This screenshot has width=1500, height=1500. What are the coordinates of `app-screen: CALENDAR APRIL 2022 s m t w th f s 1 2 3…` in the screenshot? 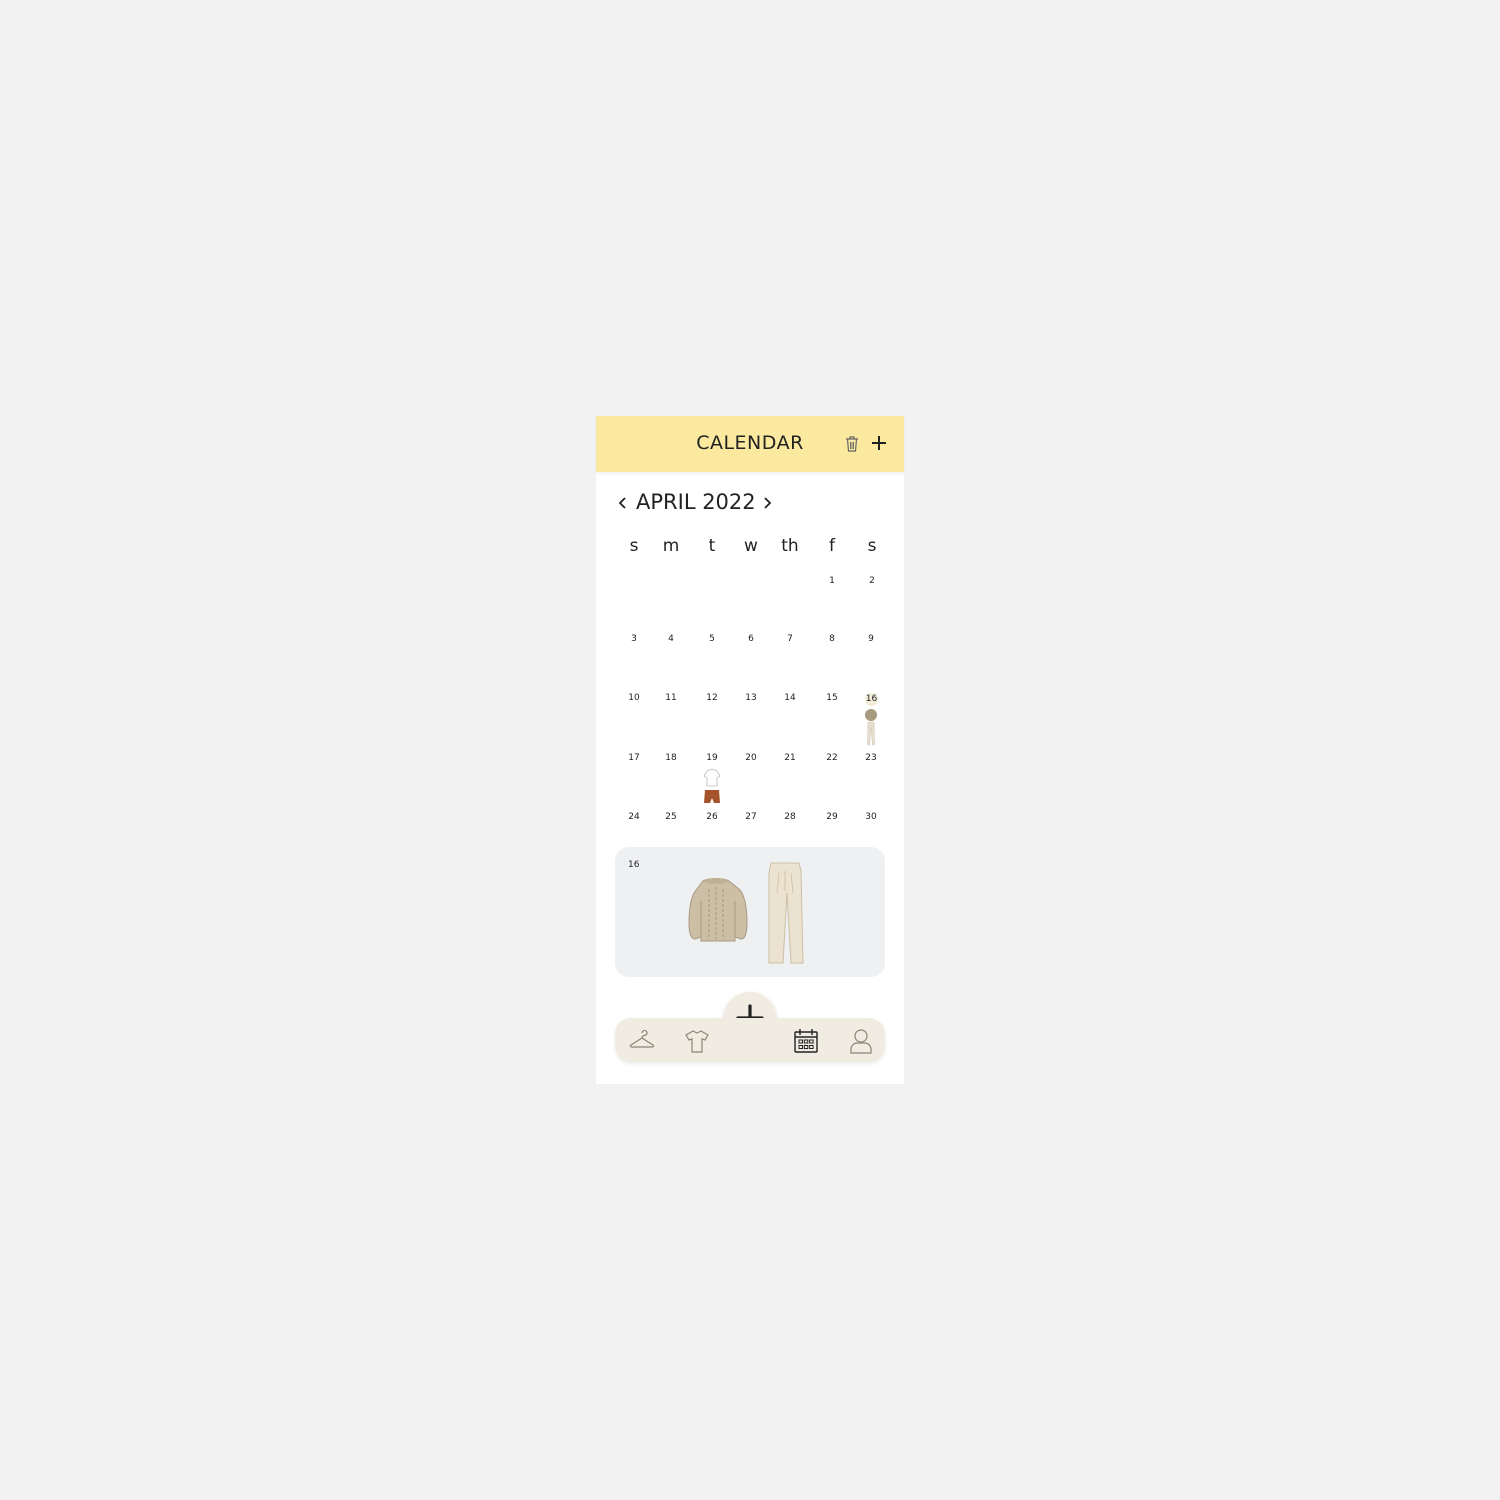 It's located at (750, 750).